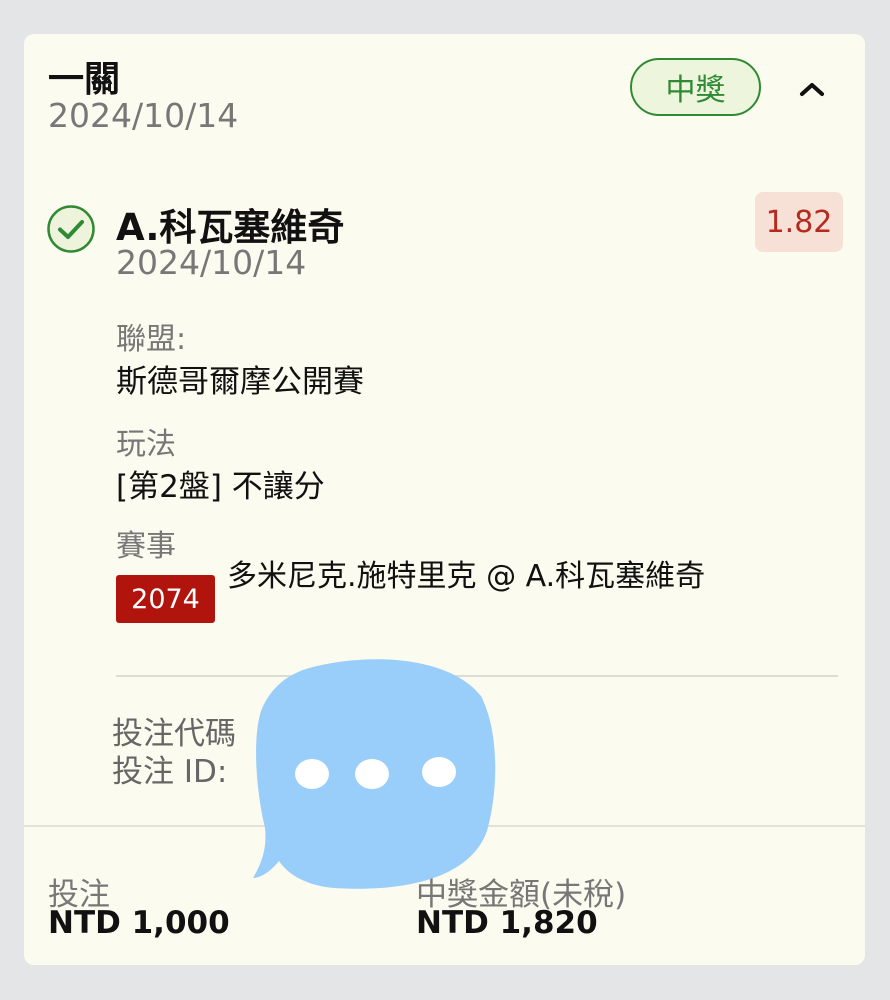  What do you see at coordinates (146, 444) in the screenshot?
I see `market-label: 玩法` at bounding box center [146, 444].